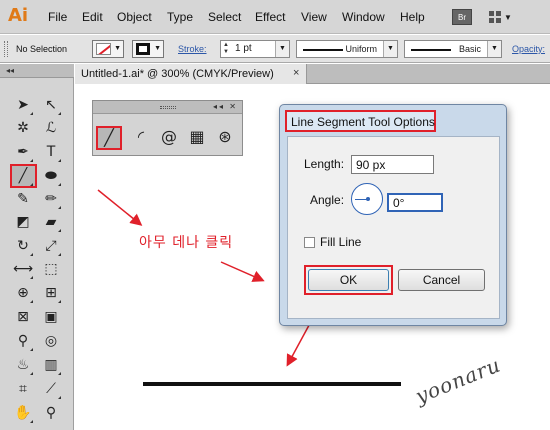 This screenshot has width=550, height=430. What do you see at coordinates (23, 293) in the screenshot?
I see `shape-builder-tool-icon: ⊕` at bounding box center [23, 293].